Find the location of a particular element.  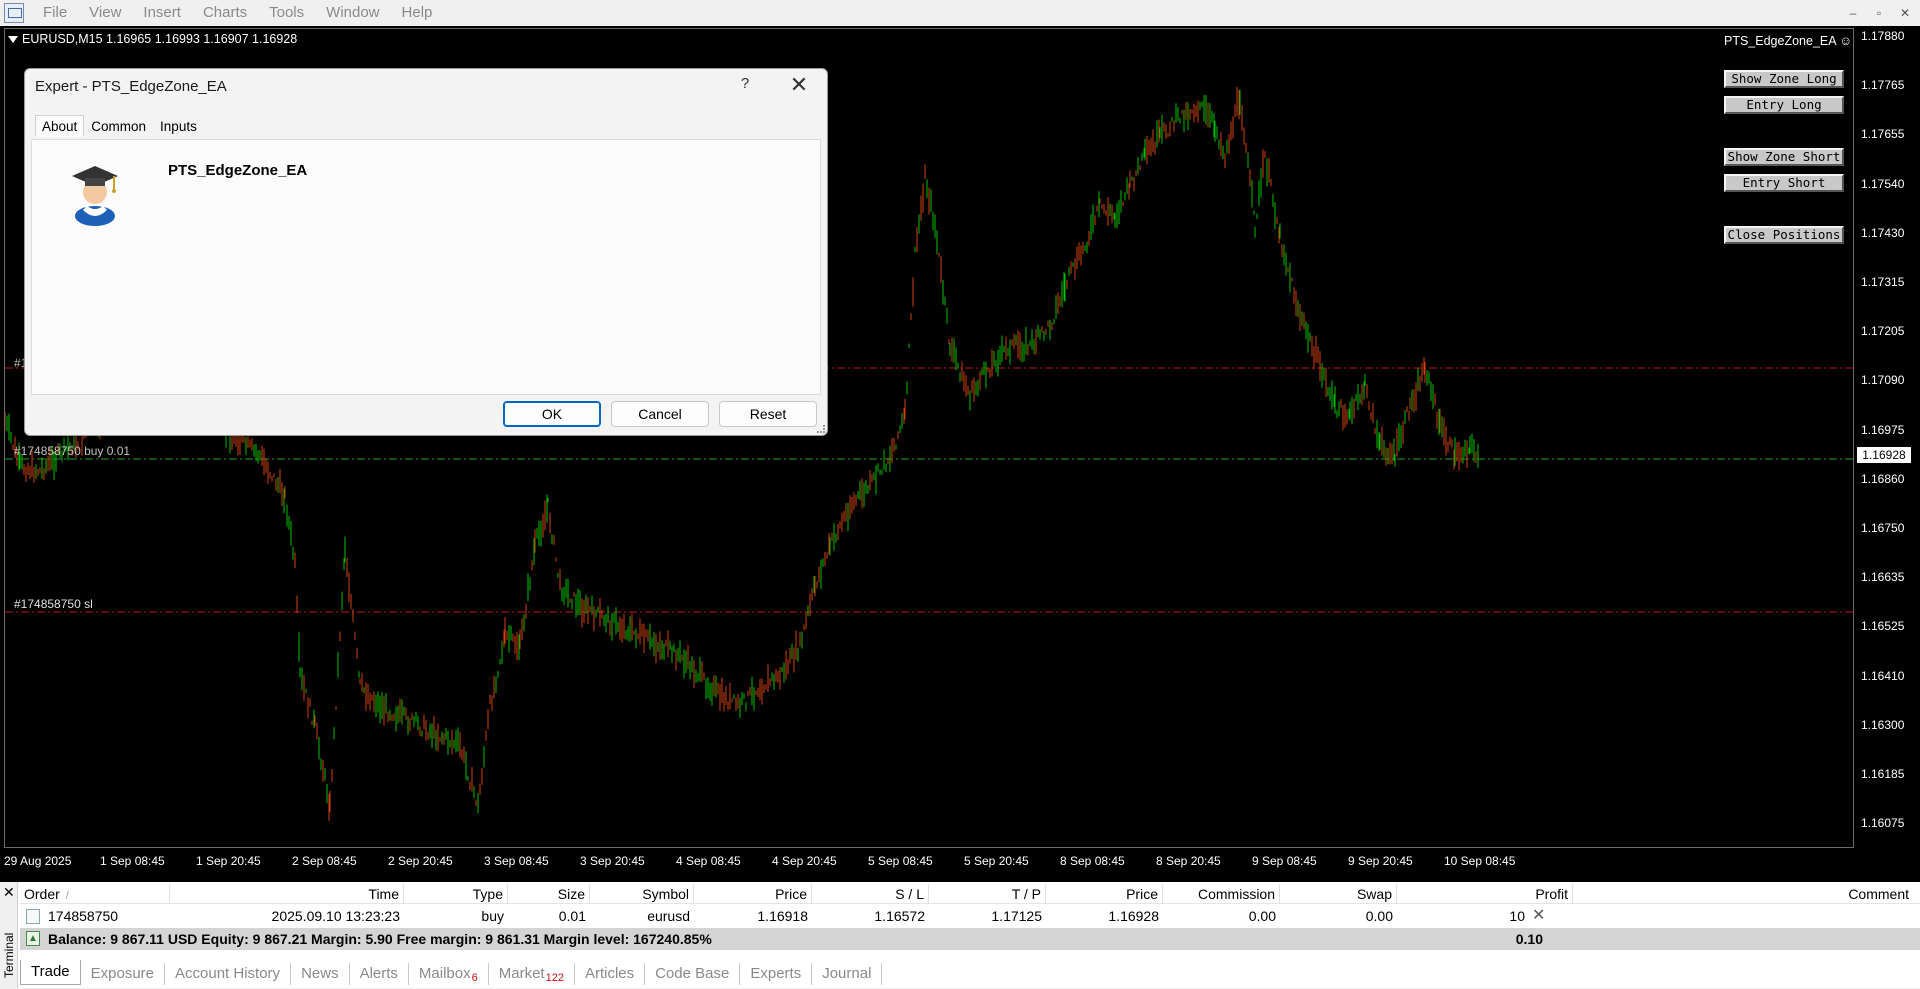

tab-code-base: Code Base is located at coordinates (693, 974).